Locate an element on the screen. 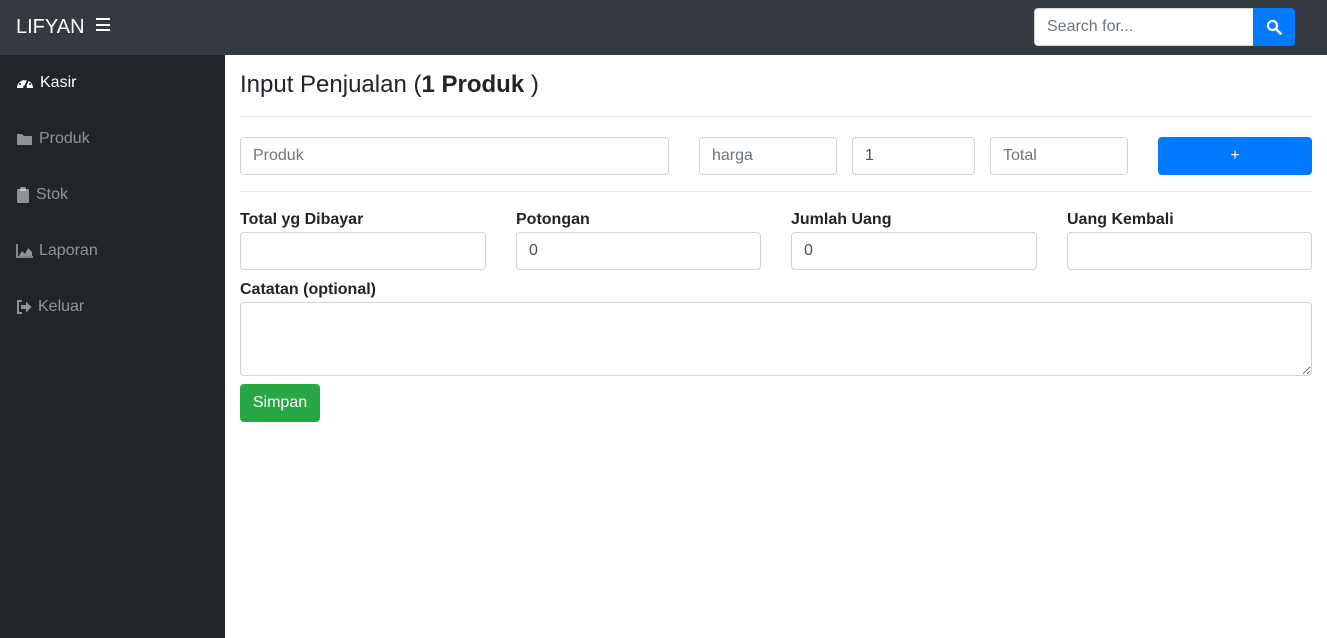  top-navbar: LIFYAN is located at coordinates (663, 27).